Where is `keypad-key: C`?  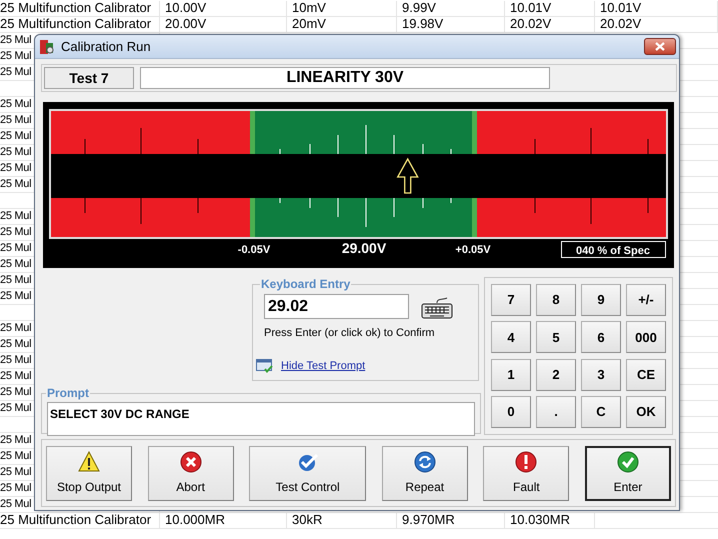
keypad-key: C is located at coordinates (601, 412).